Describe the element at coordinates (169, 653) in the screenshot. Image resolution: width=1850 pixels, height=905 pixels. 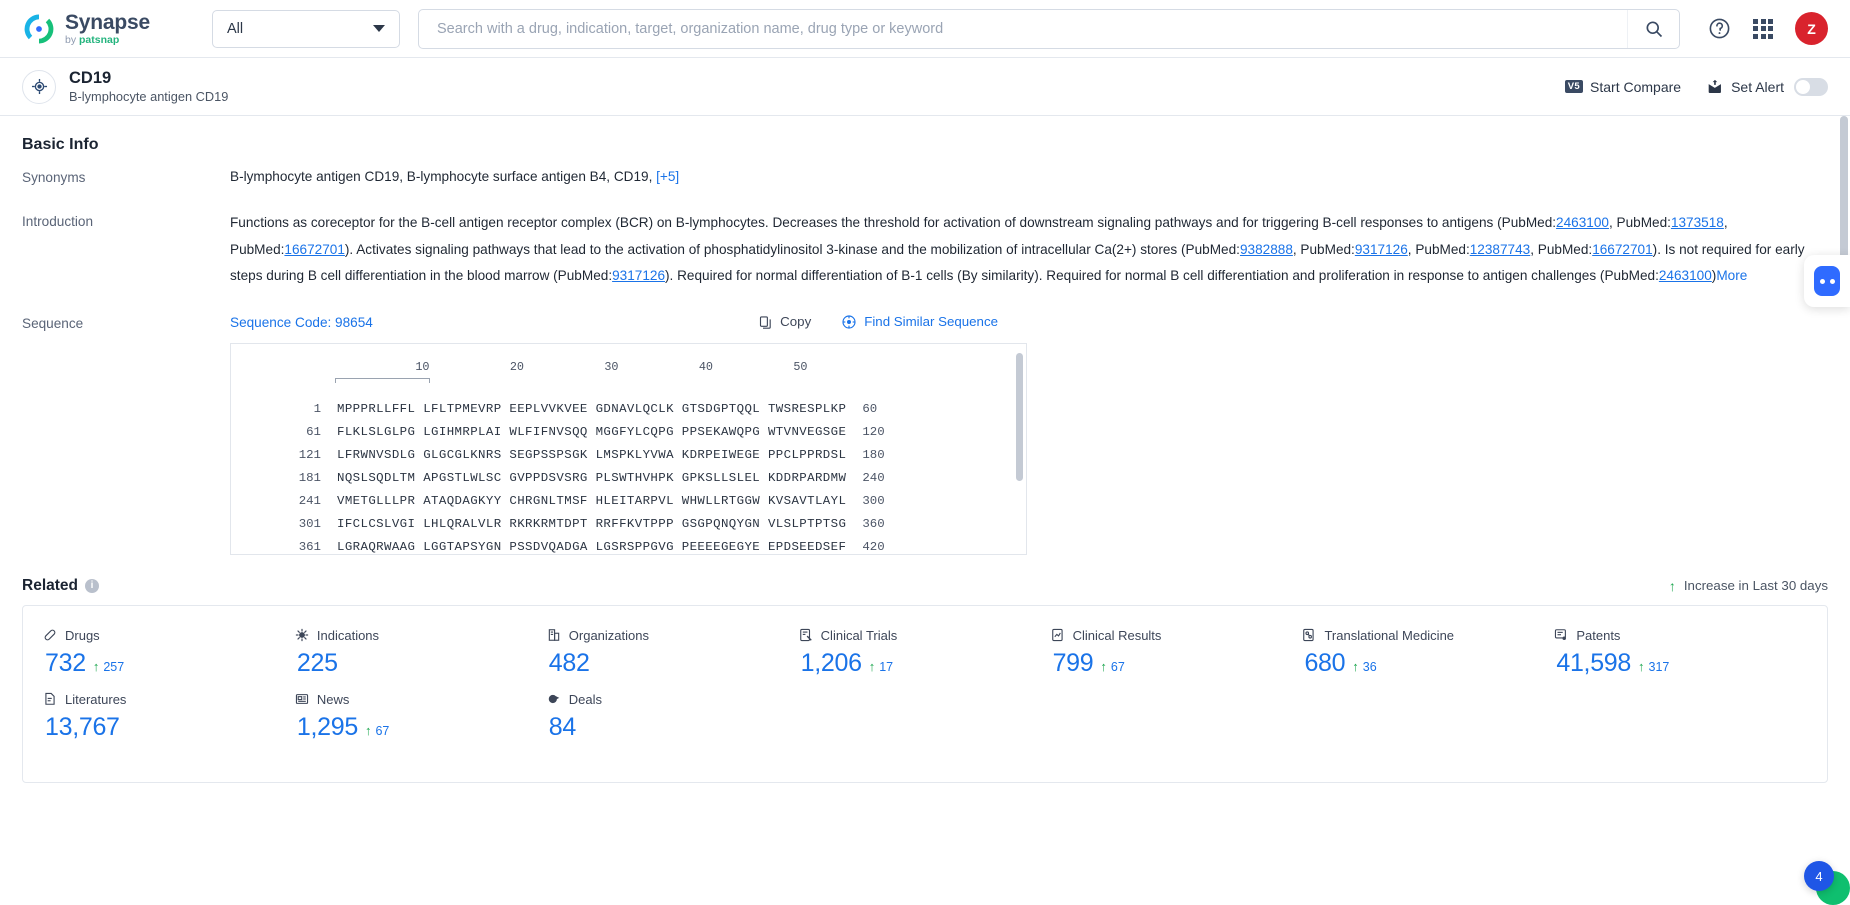
I see `stat-drugs: Drugs 732 ↑ 257` at that location.